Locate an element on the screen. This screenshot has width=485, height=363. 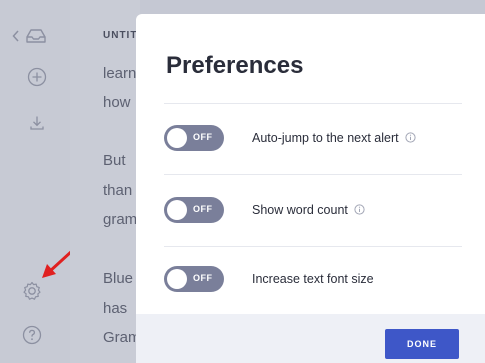
font-size-toggle: OFF is located at coordinates (194, 279).